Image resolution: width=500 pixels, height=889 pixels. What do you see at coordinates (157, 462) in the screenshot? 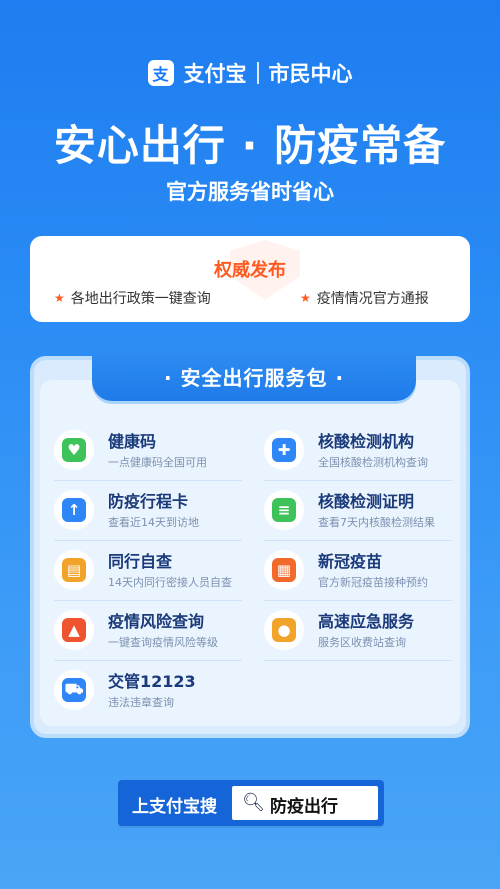
I see `service-desc: 一点健康码全国可用` at bounding box center [157, 462].